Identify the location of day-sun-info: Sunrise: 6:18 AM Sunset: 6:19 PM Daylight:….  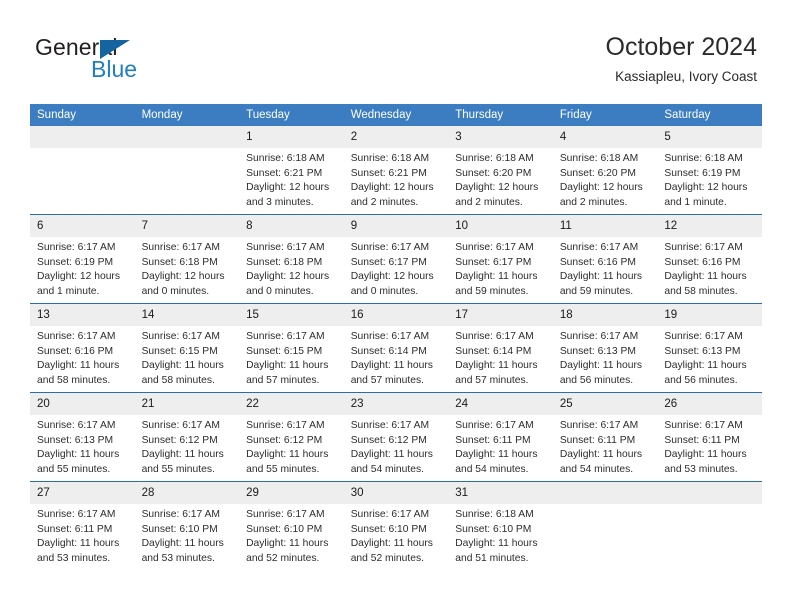
(709, 179).